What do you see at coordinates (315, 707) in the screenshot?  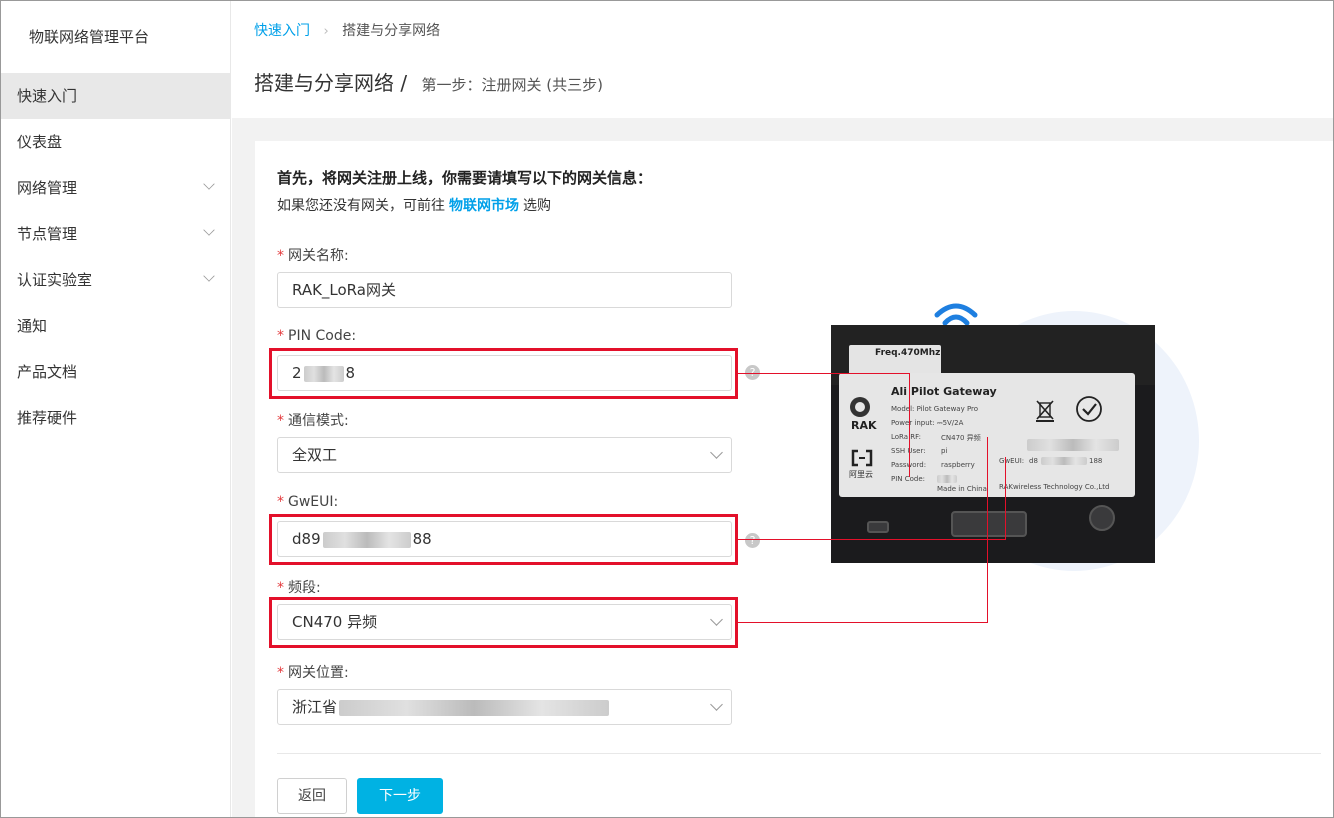 I see `location-value-start: 浙江省` at bounding box center [315, 707].